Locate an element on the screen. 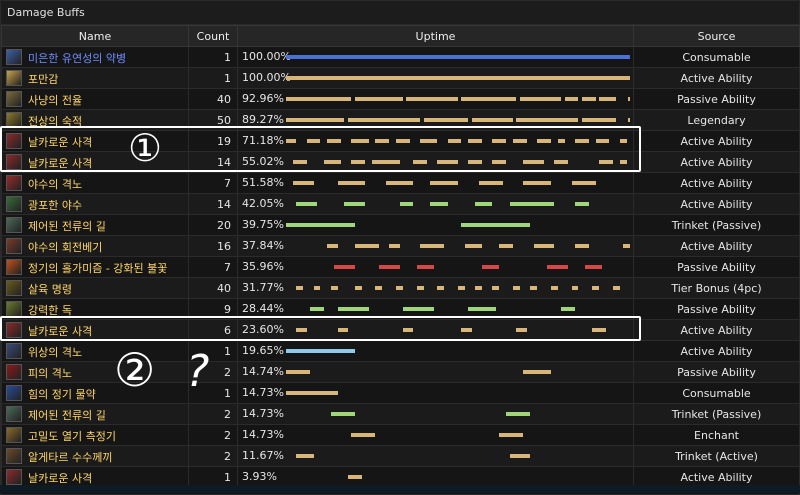 Image resolution: width=800 pixels, height=495 pixels. buff-name: 광포한 야수 is located at coordinates (55, 205).